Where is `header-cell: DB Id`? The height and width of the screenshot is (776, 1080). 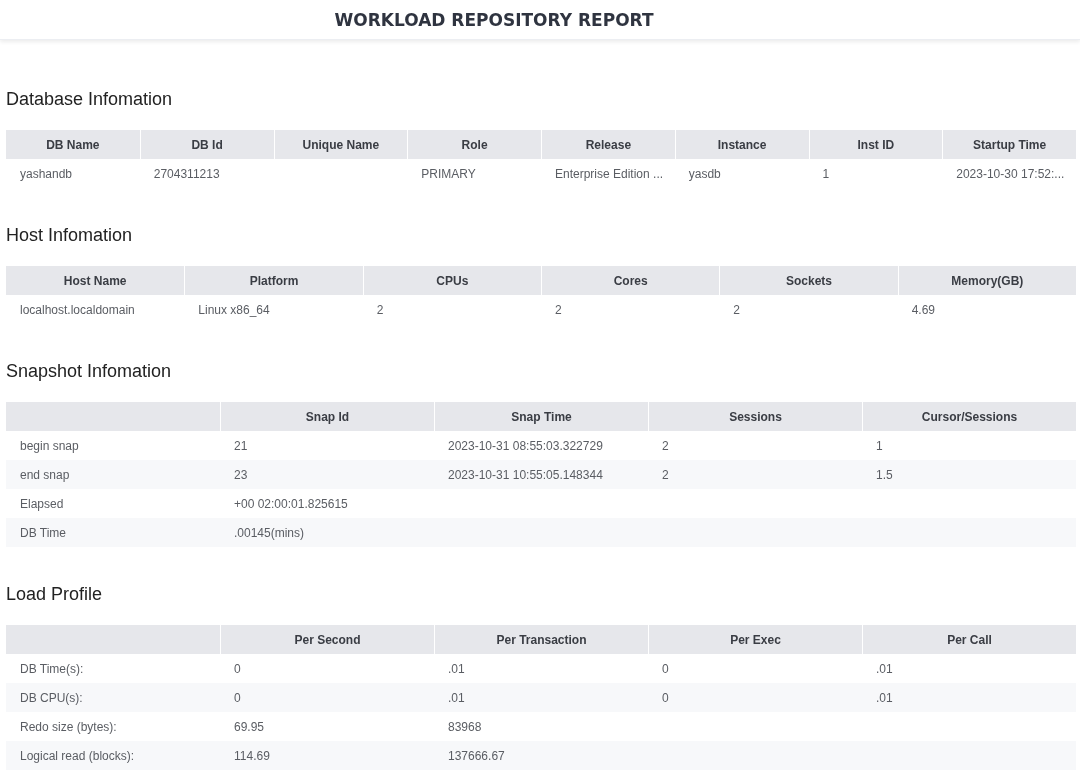
header-cell: DB Id is located at coordinates (206, 144).